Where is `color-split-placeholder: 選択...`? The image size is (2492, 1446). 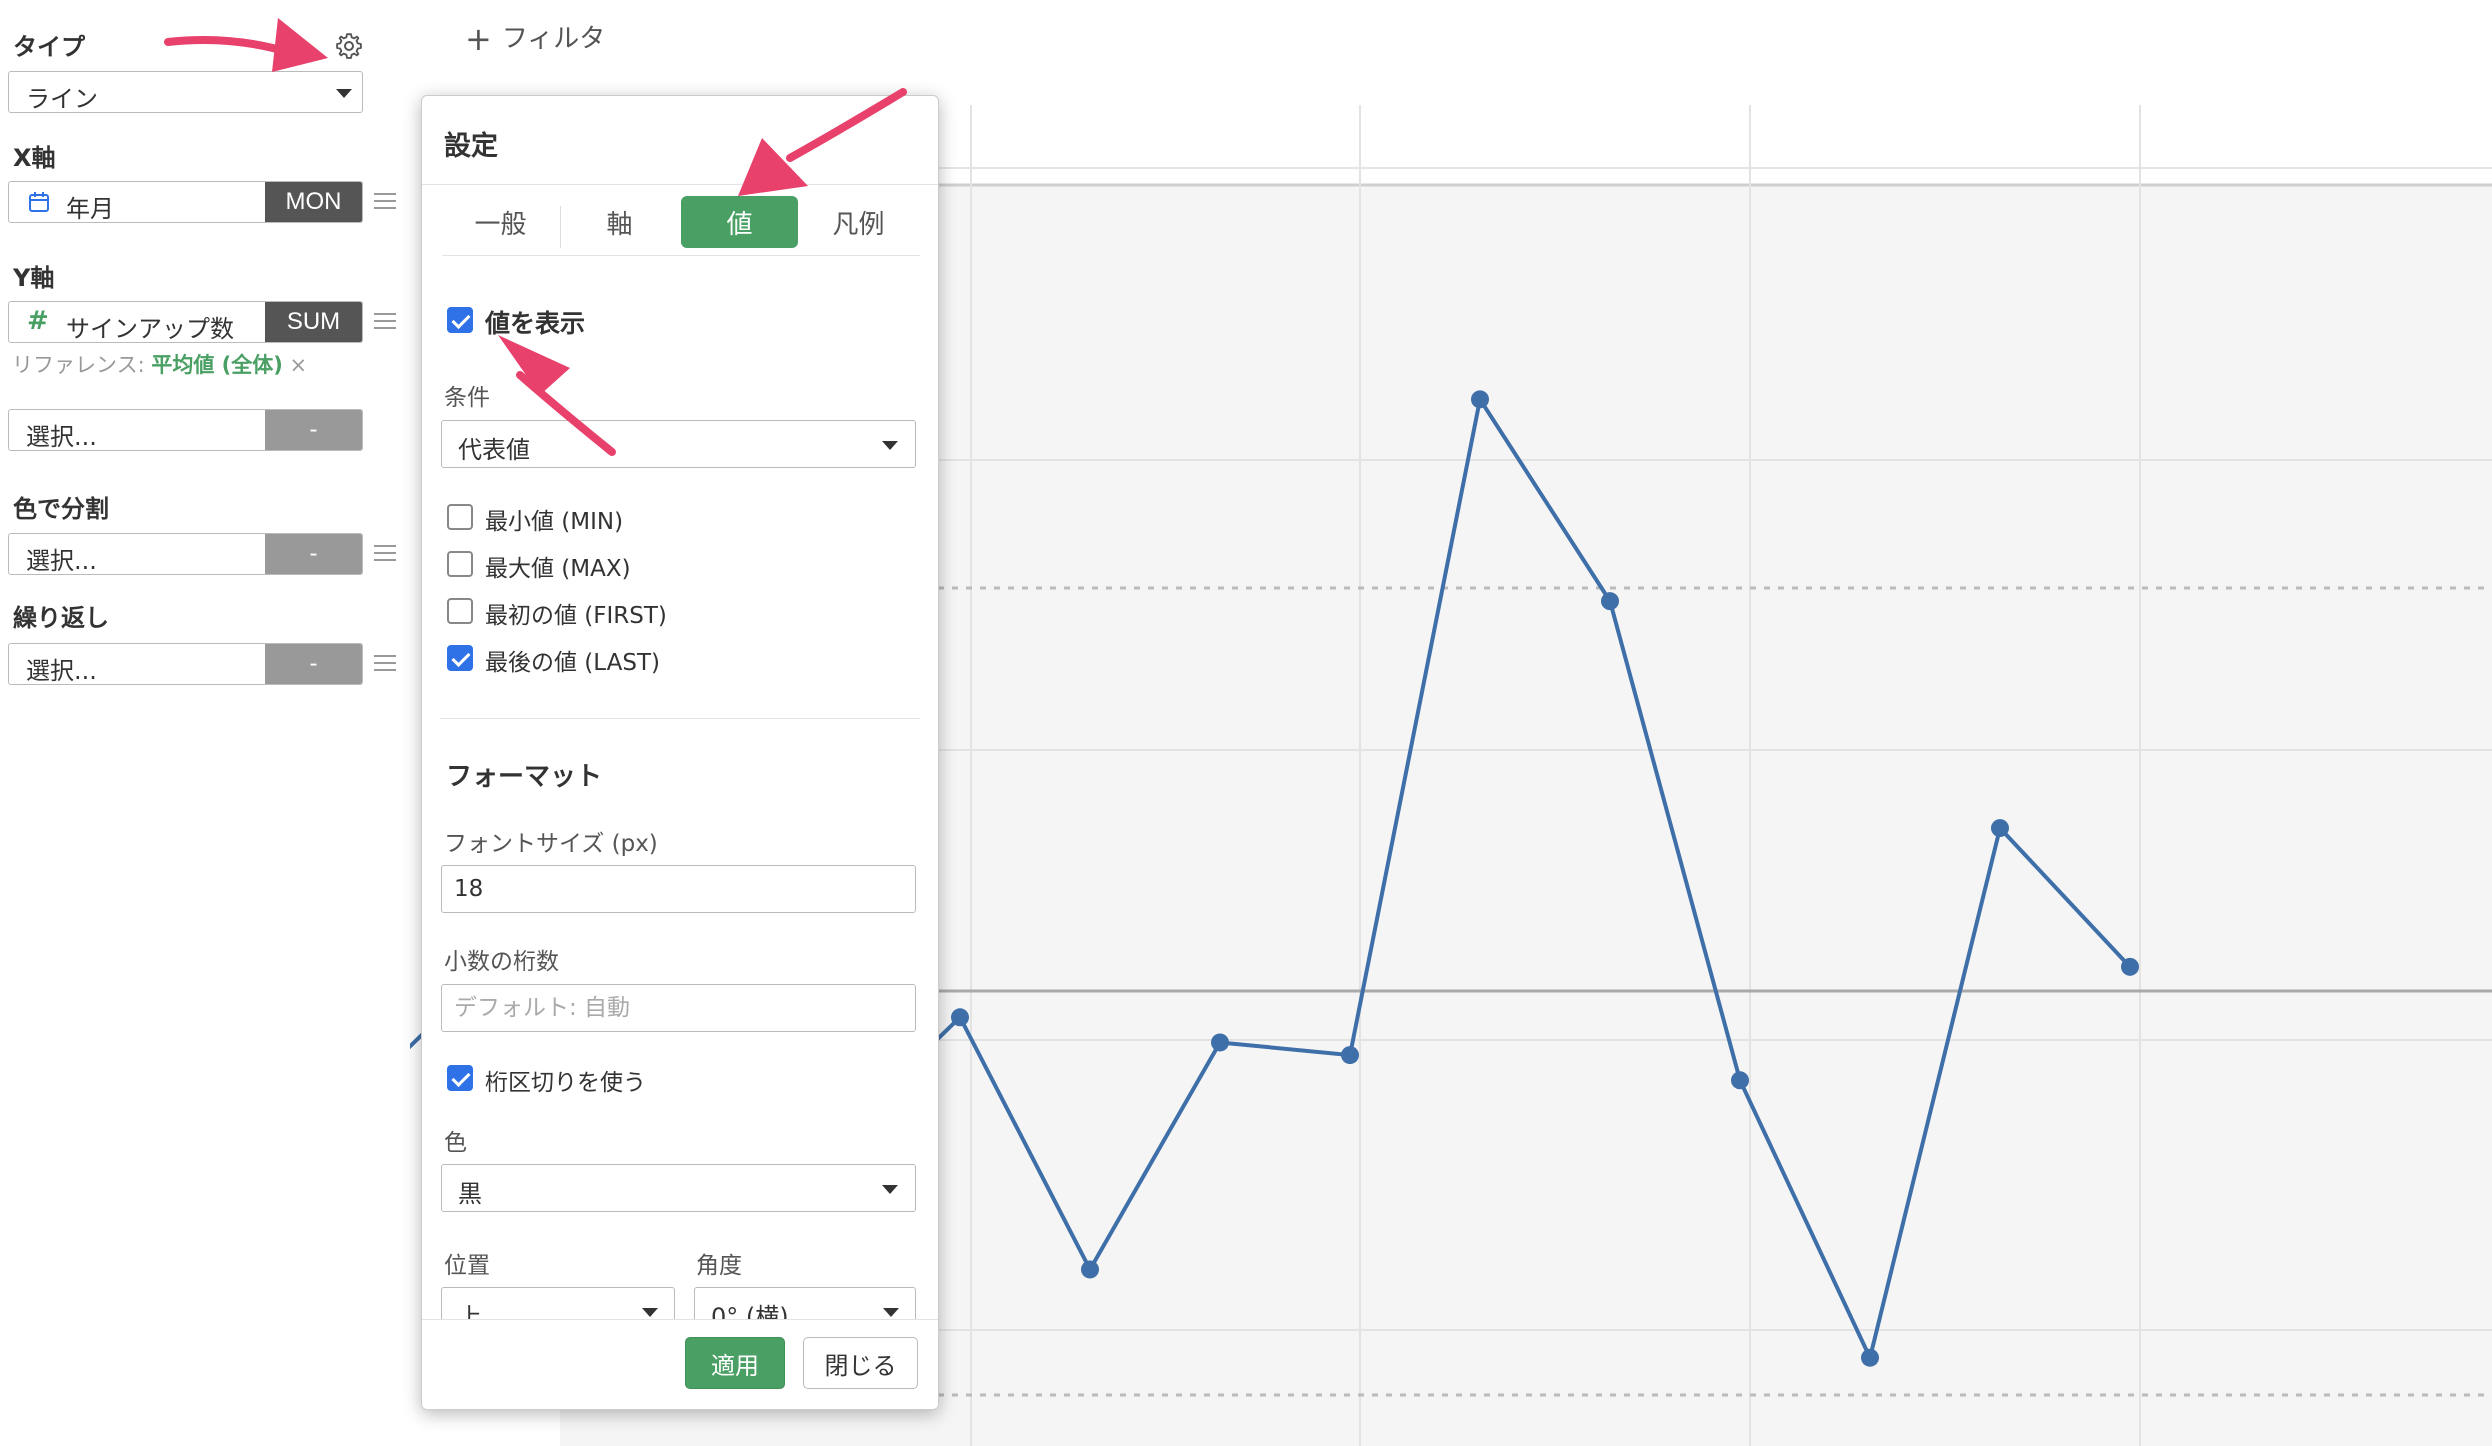
color-split-placeholder: 選択... is located at coordinates (61, 561).